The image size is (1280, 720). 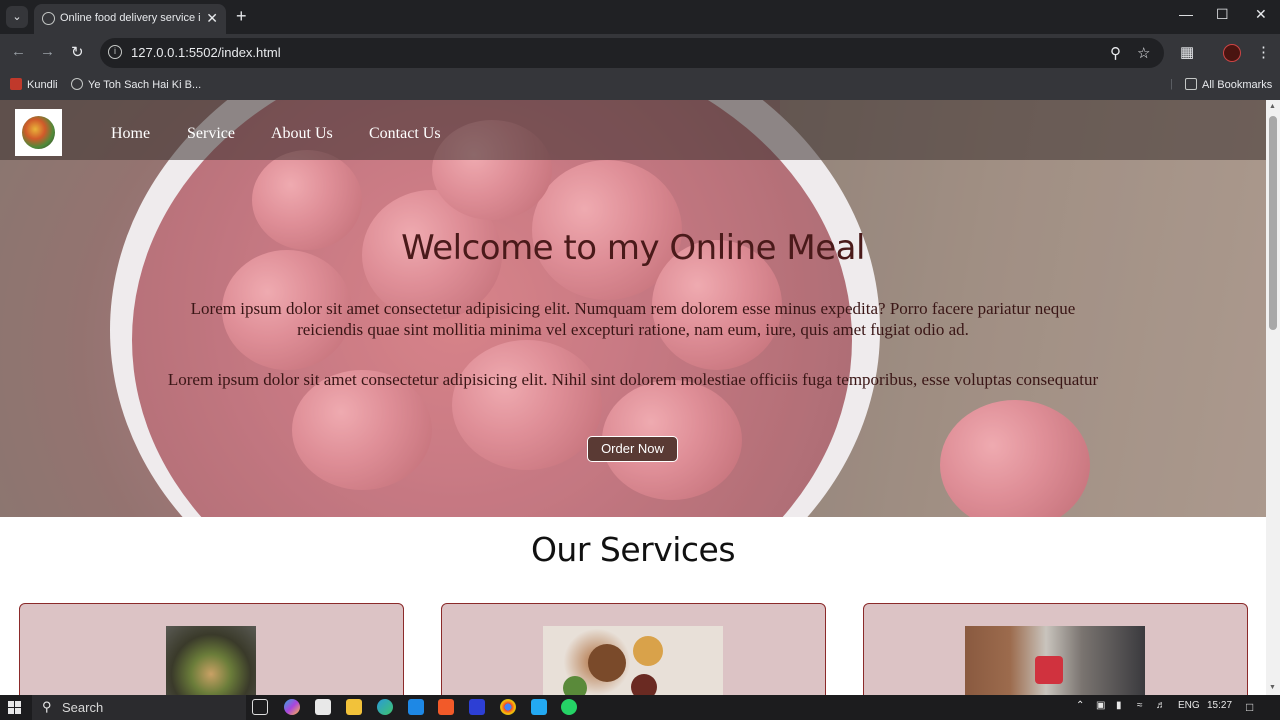 I want to click on extensions-icon: ▦, so click(x=1187, y=52).